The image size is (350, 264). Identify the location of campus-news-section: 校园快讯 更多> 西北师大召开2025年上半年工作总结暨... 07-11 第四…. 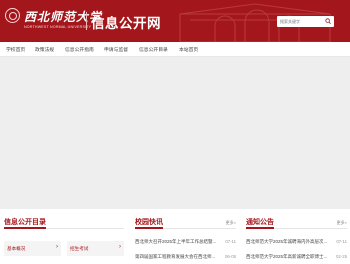
(185, 238).